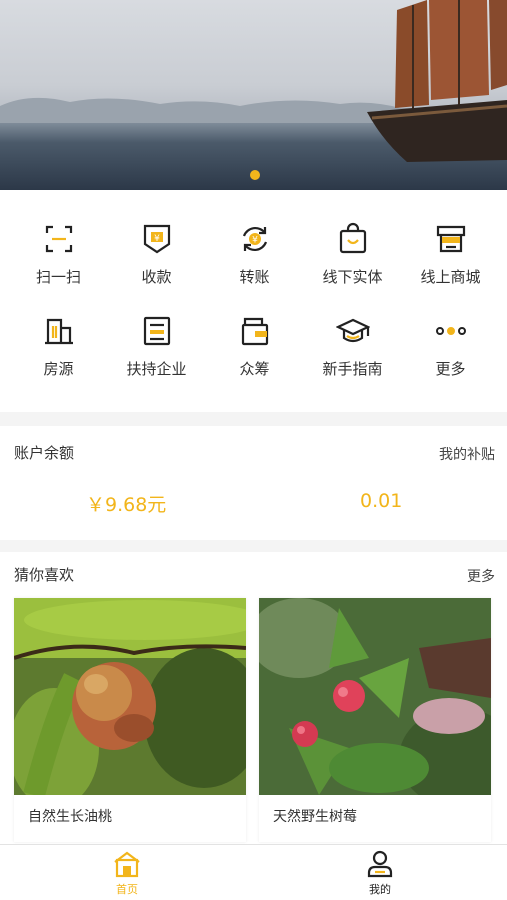  I want to click on grid-item-transfer: ¥ 转账, so click(254, 250).